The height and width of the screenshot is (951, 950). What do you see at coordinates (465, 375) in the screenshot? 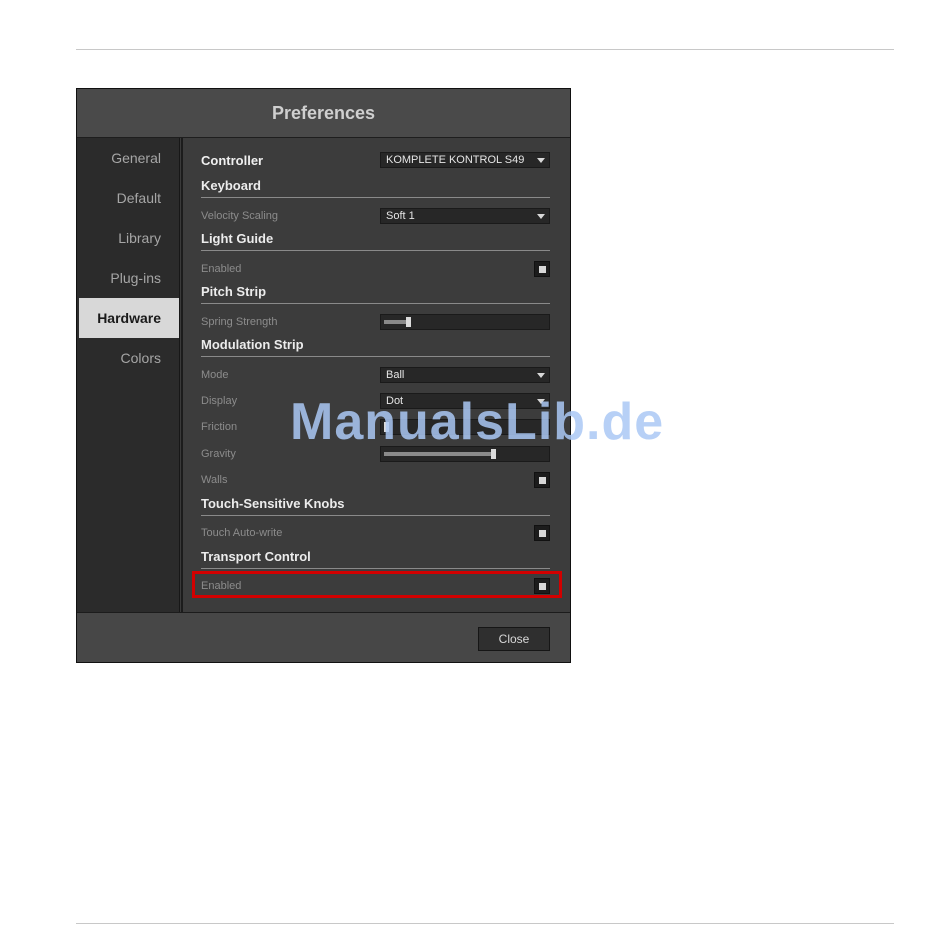
I see `mode-dropdown: Ball` at bounding box center [465, 375].